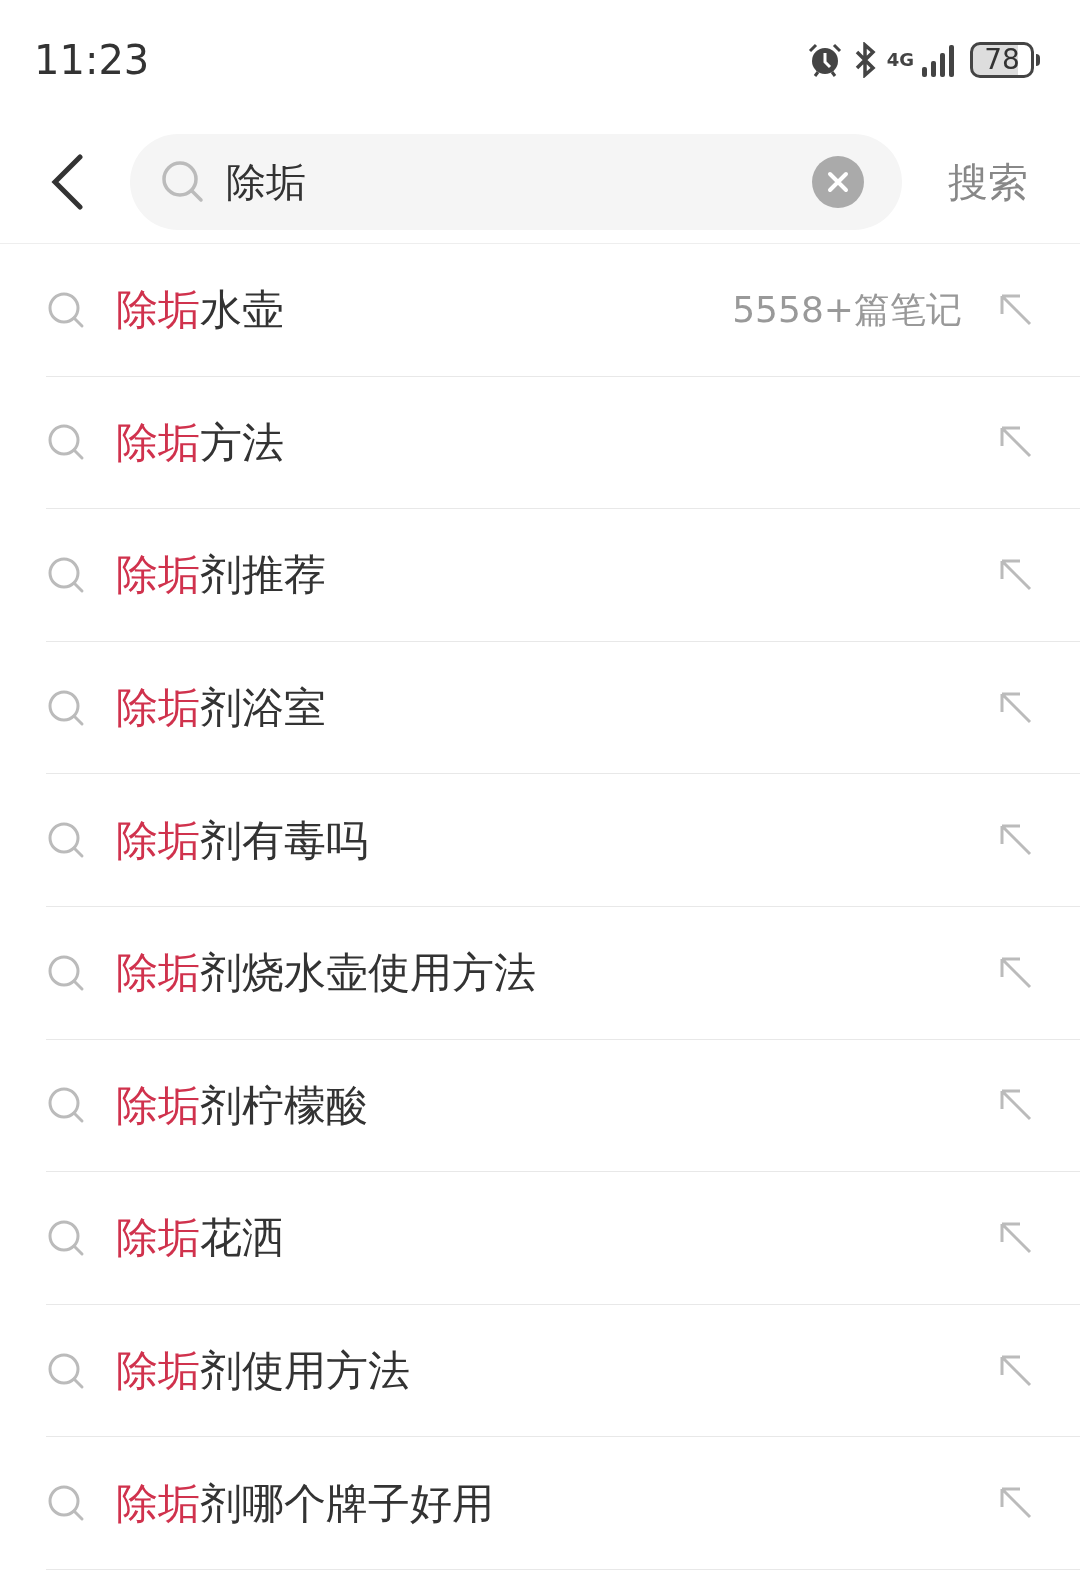  Describe the element at coordinates (242, 840) in the screenshot. I see `suggestion-text: 除垢剂有毒吗` at that location.